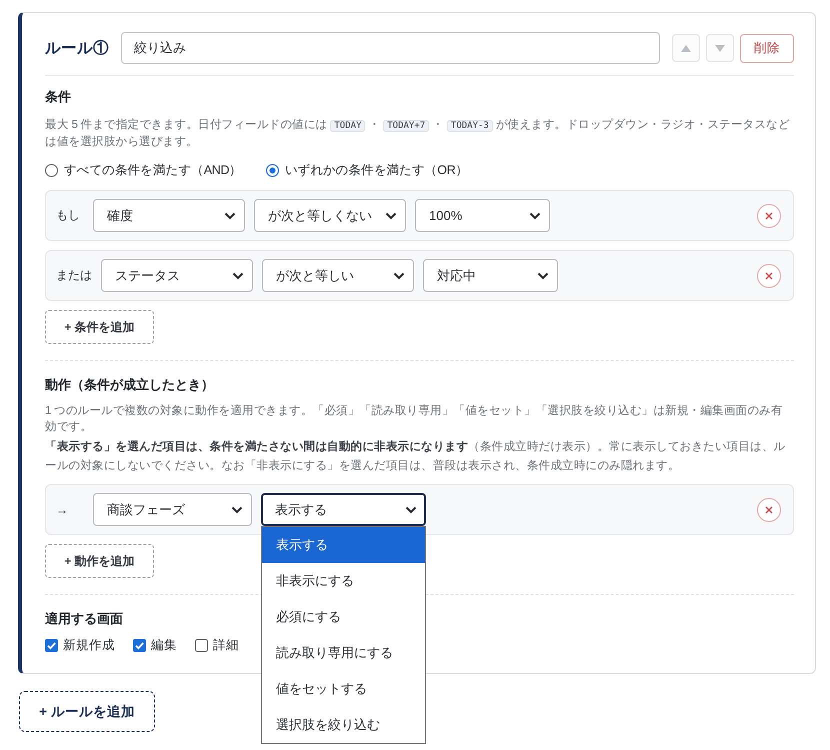 The width and height of the screenshot is (830, 750). What do you see at coordinates (414, 419) in the screenshot?
I see `description-text: 1 つのルールで複数の対象に動作を適用できます。「必須」「読み取り専用」「値をセット」「選択肢を絞り込む」は新規・編集画面のみ有効です。` at bounding box center [414, 419].